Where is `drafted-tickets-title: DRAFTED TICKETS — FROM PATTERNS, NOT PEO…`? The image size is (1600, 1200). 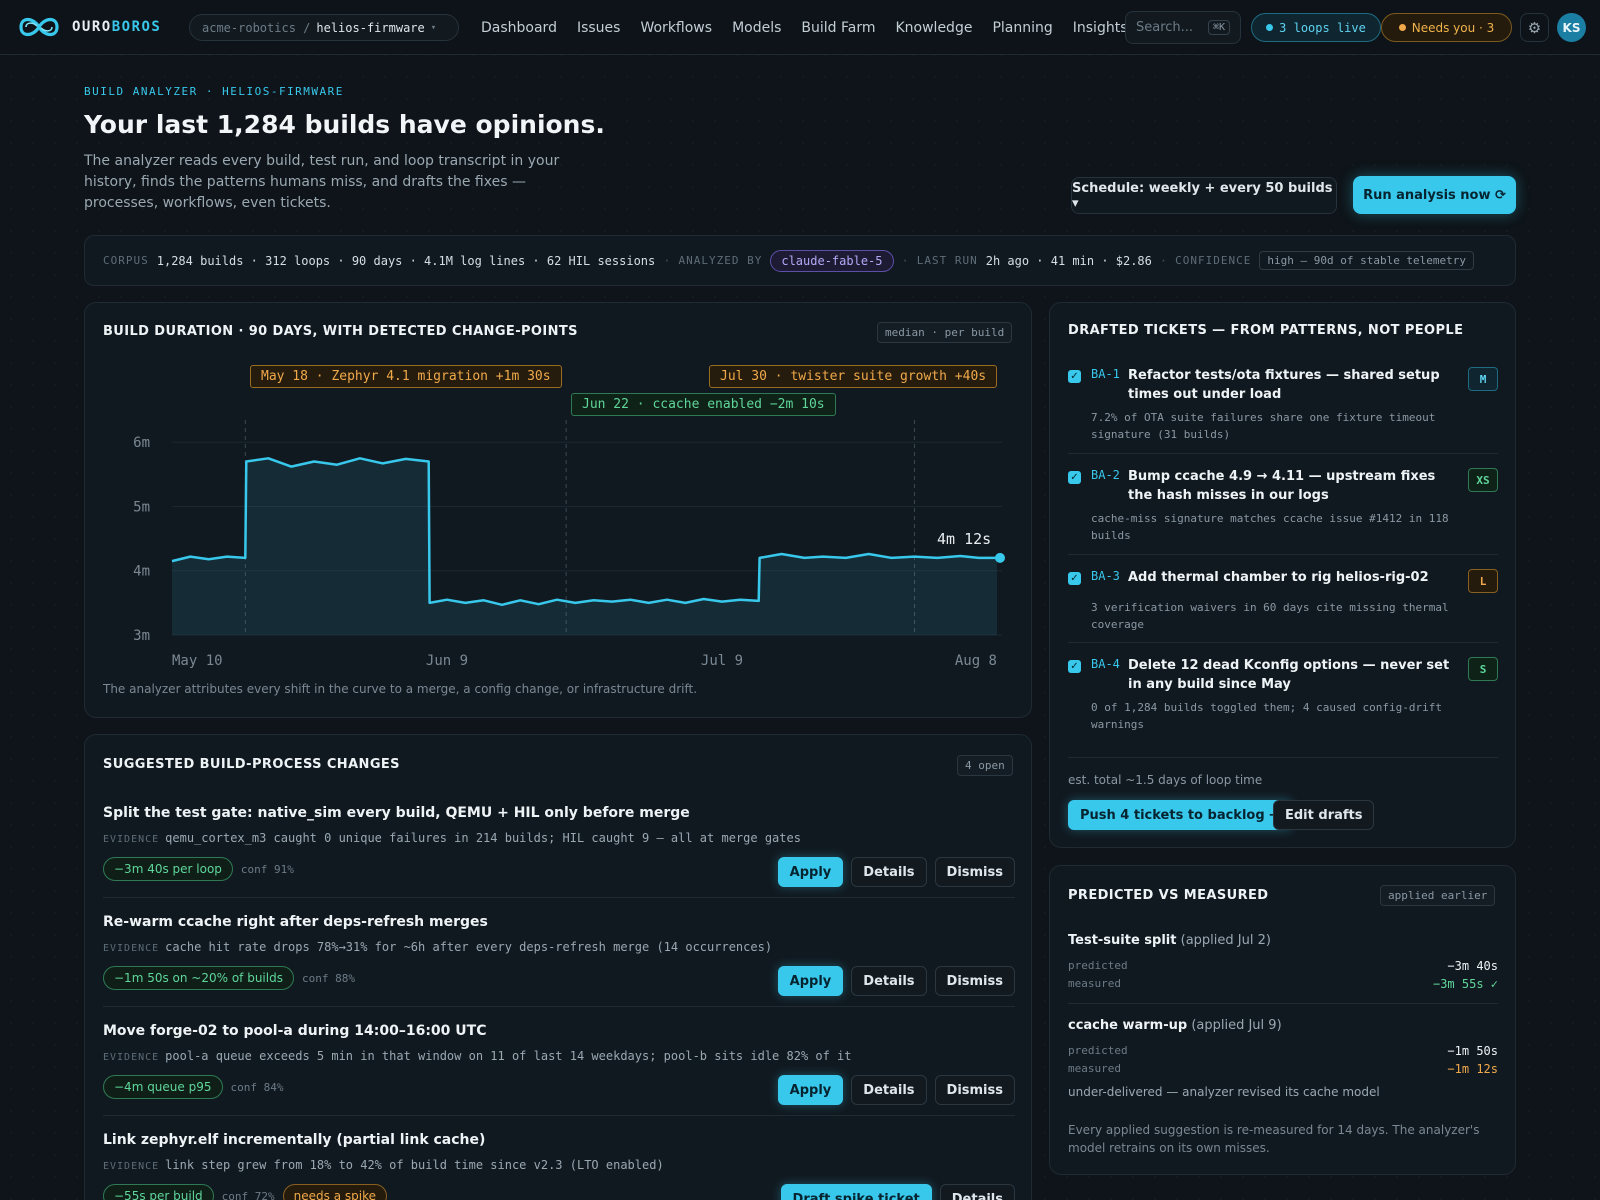
drafted-tickets-title: DRAFTED TICKETS — FROM PATTERNS, NOT PEO… is located at coordinates (1266, 330).